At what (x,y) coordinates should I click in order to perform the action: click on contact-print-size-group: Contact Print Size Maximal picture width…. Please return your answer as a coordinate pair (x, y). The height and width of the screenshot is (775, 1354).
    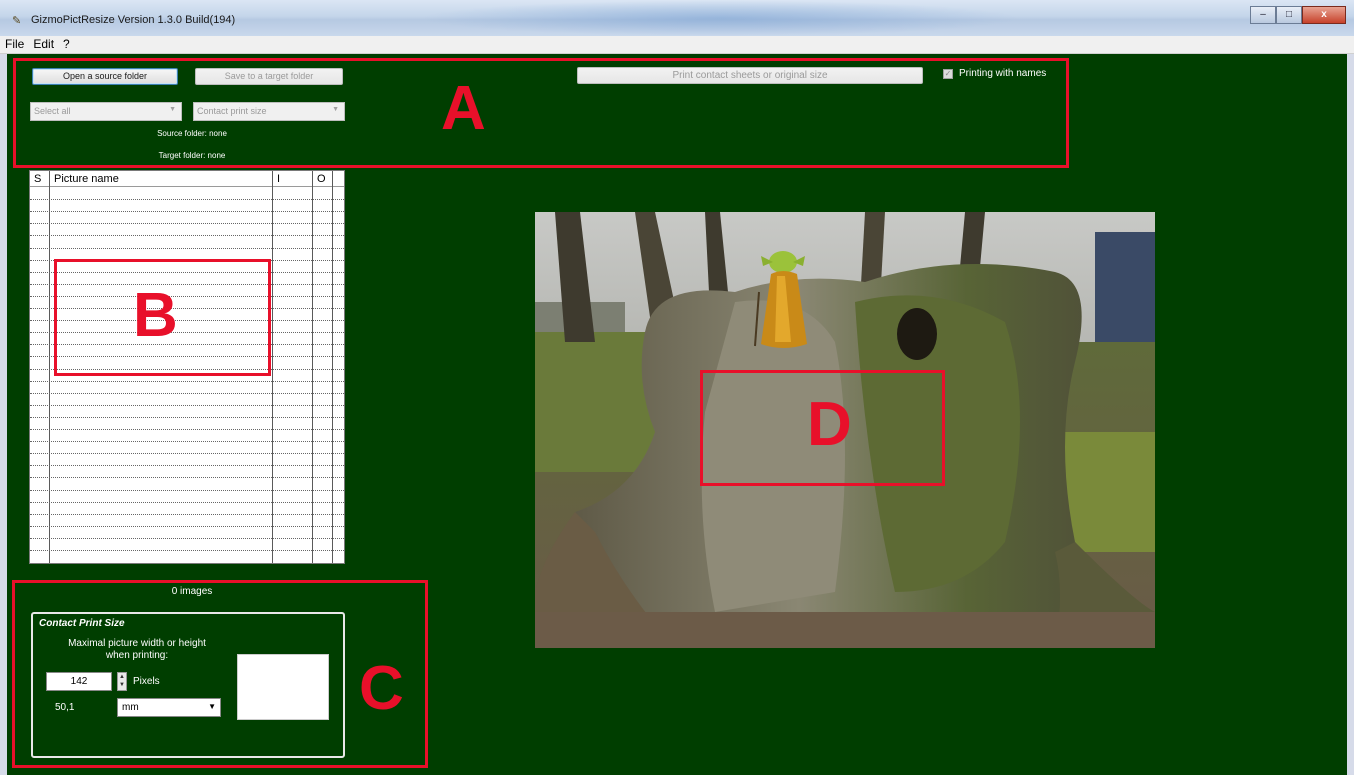
    Looking at the image, I should click on (188, 685).